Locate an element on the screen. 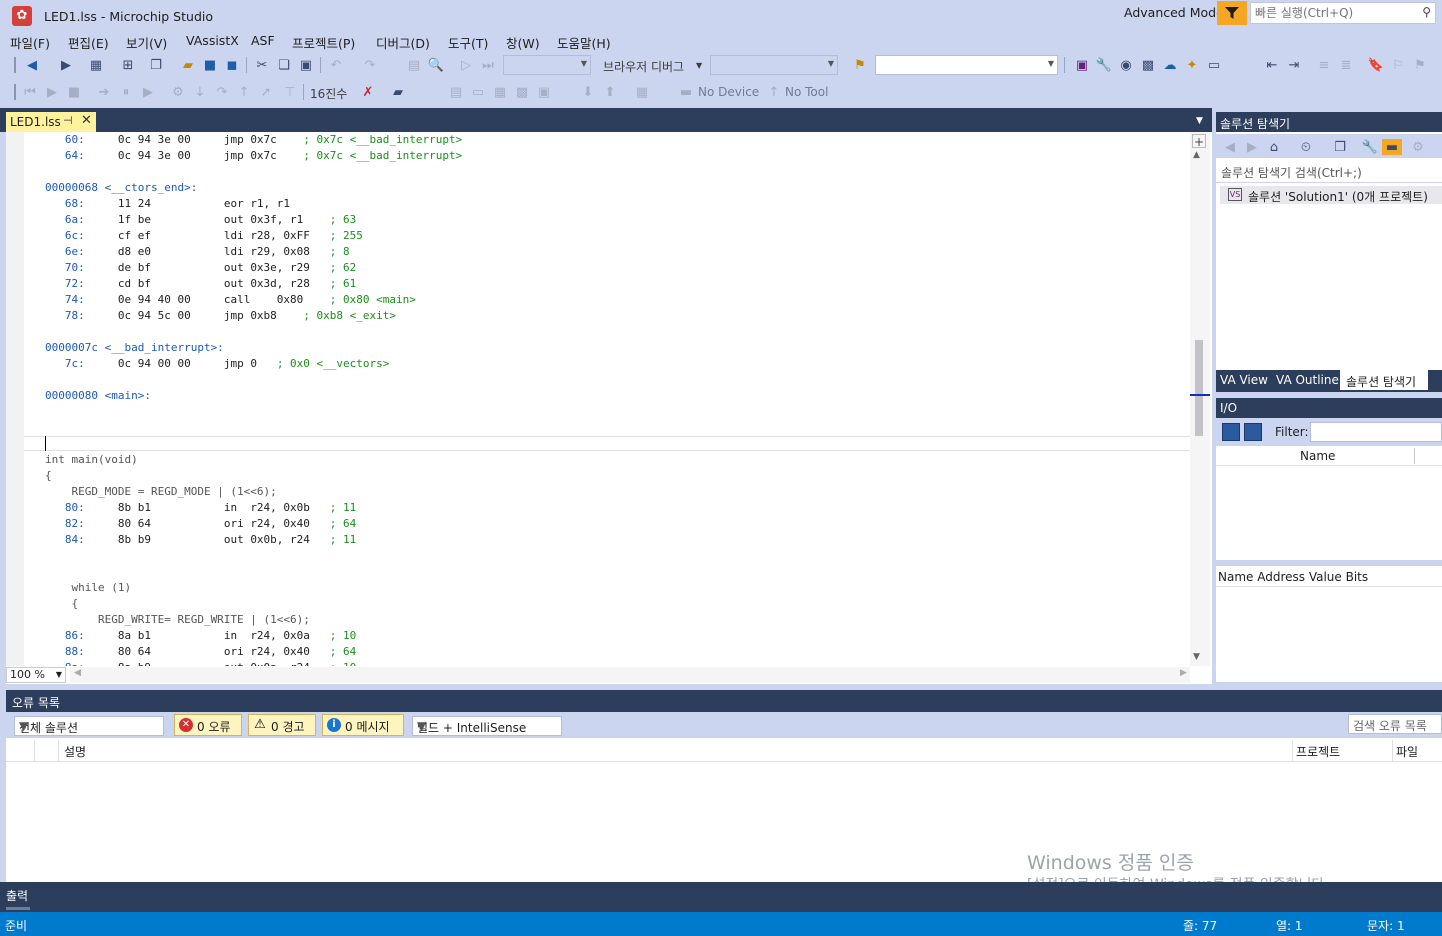 This screenshot has width=1442, height=936. save-icon: ■ is located at coordinates (210, 65).